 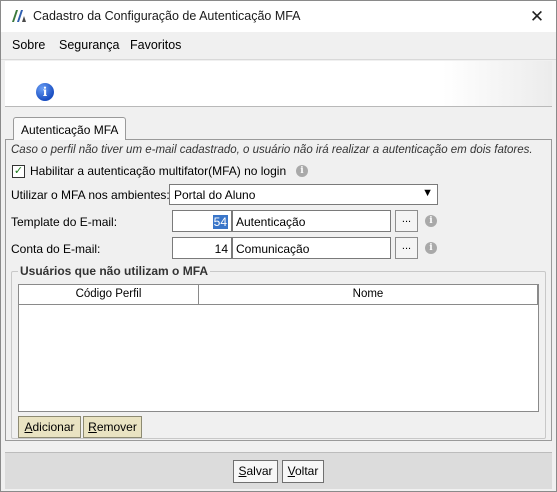 I want to click on conta-info-icon: i, so click(x=431, y=248).